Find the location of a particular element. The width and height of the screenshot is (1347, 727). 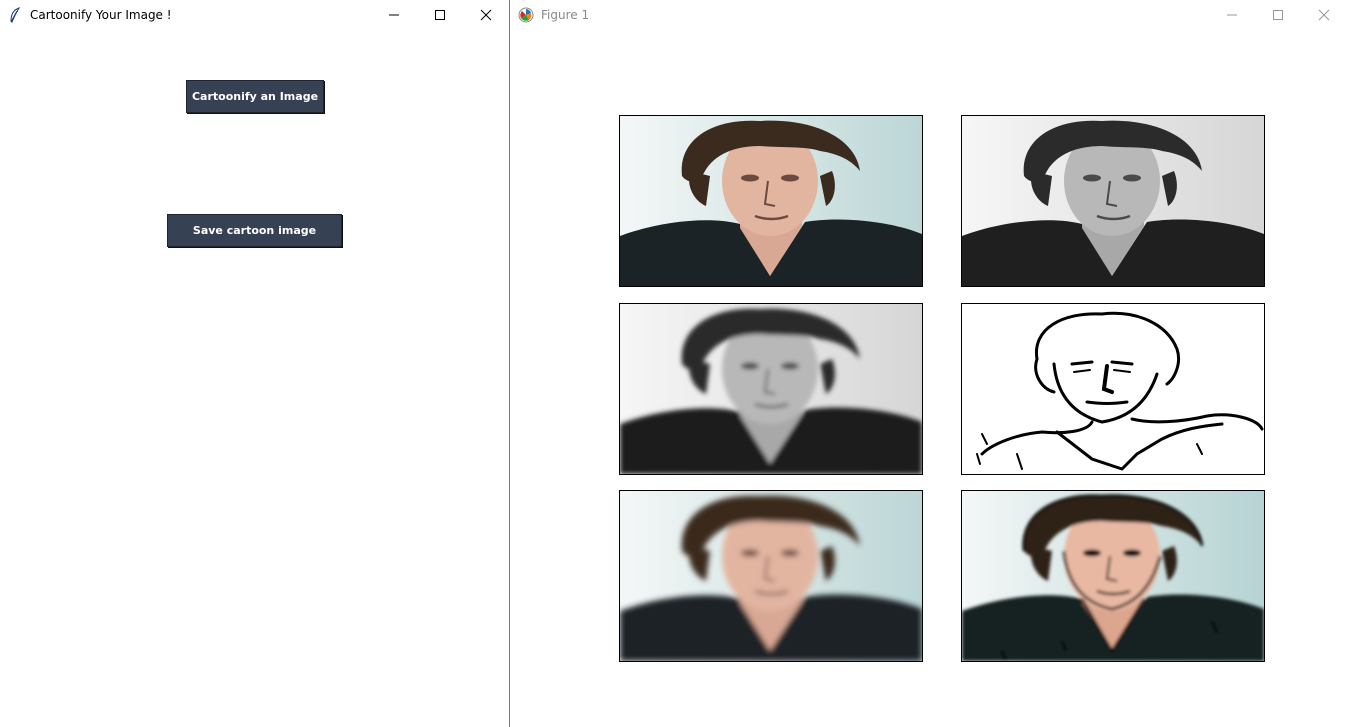

color-smoothed-photo-image is located at coordinates (771, 576).